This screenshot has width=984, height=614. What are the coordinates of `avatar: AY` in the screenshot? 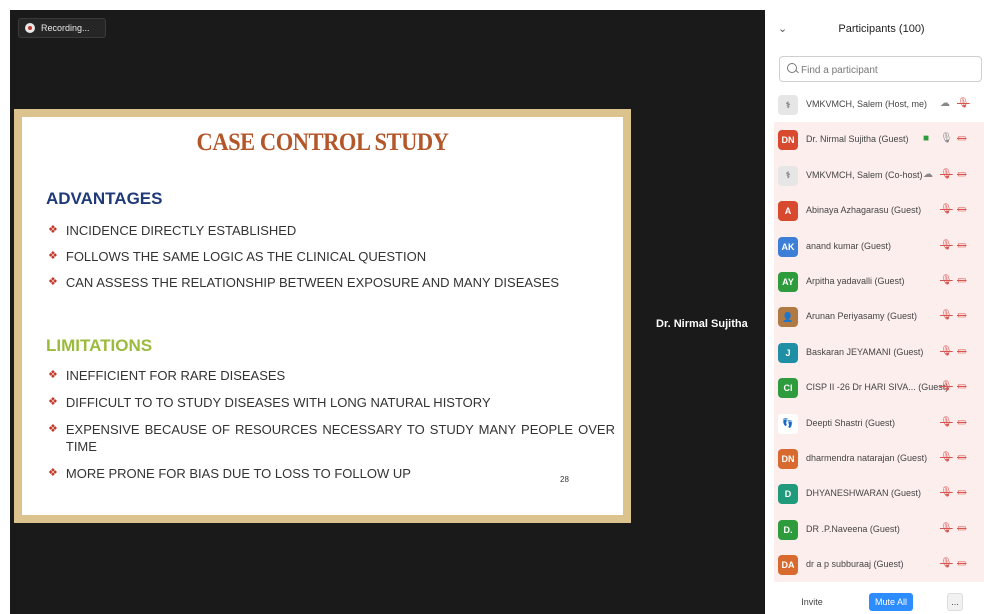 It's located at (788, 281).